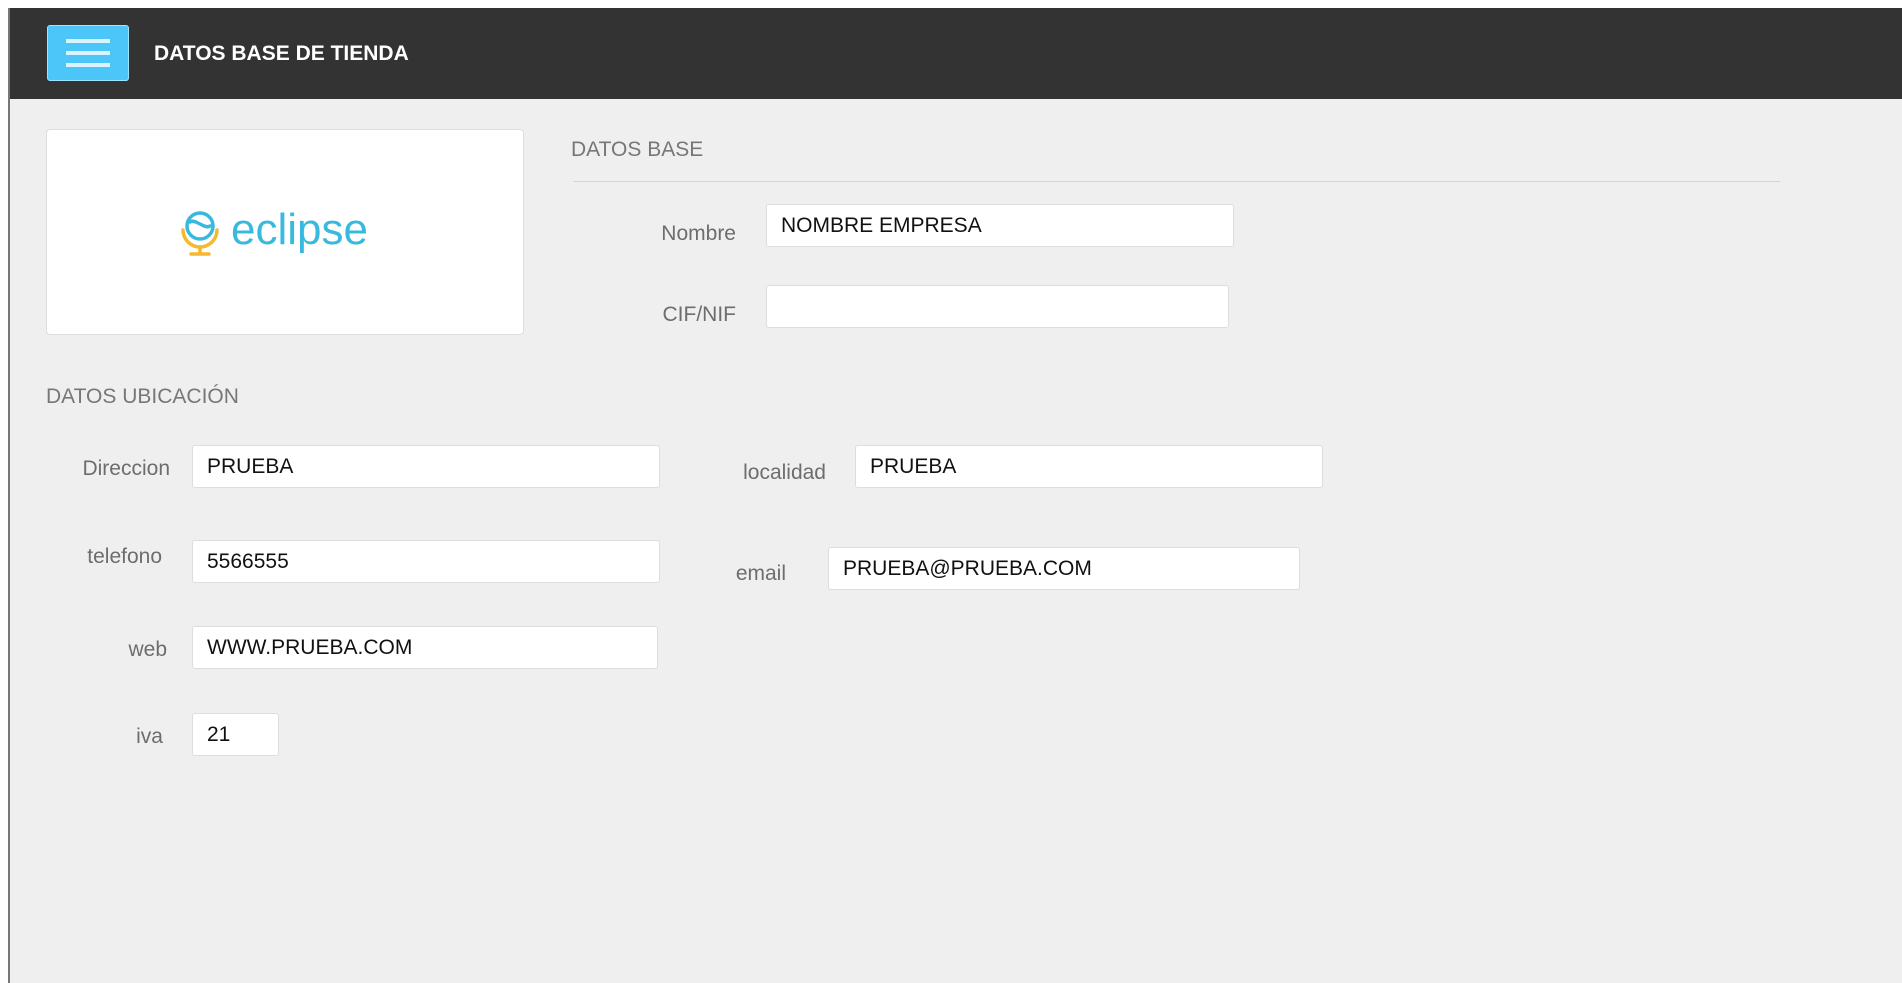 Image resolution: width=1902 pixels, height=983 pixels. Describe the element at coordinates (1064, 568) in the screenshot. I see `email-input` at that location.